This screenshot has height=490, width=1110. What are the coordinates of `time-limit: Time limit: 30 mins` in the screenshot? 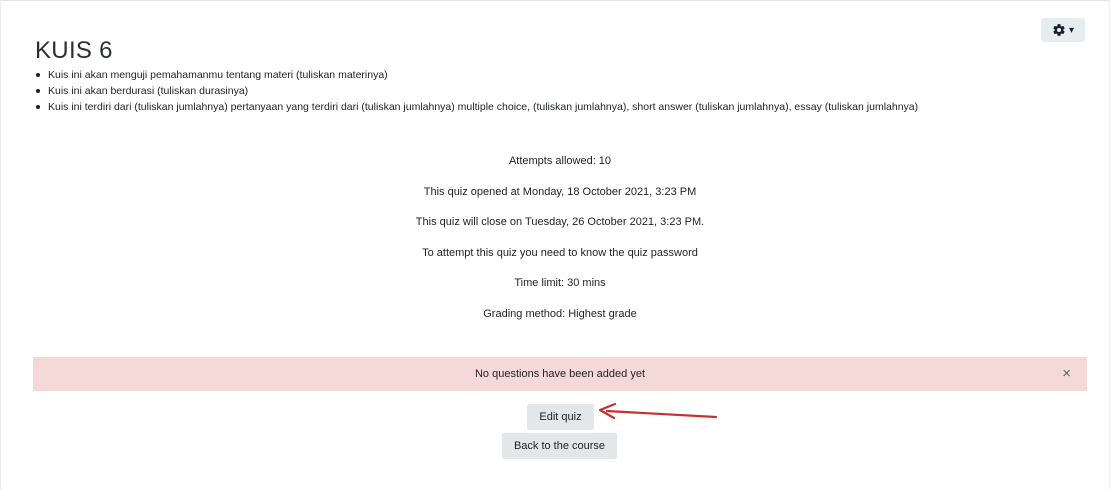 It's located at (560, 283).